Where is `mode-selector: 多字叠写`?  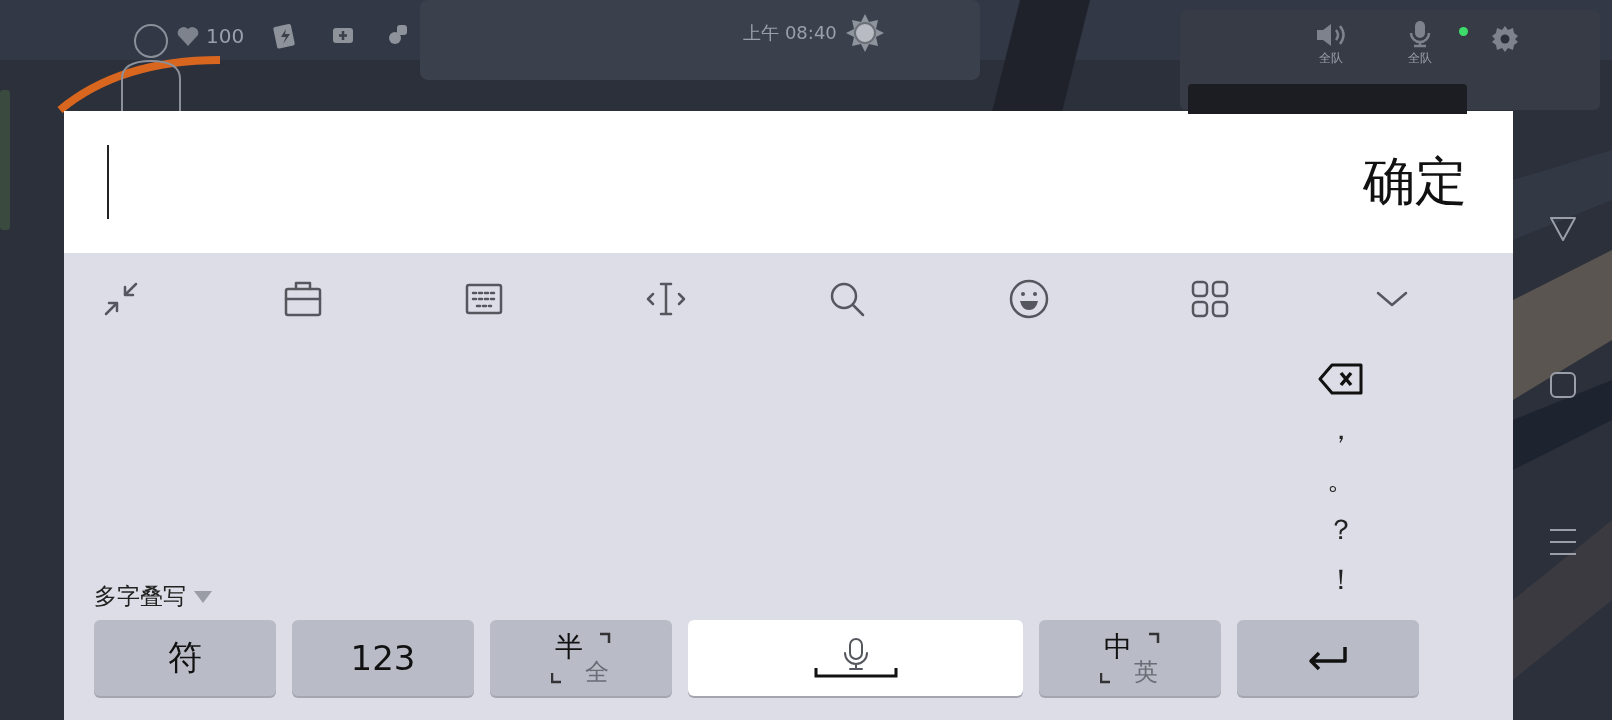 mode-selector: 多字叠写 is located at coordinates (701, 596).